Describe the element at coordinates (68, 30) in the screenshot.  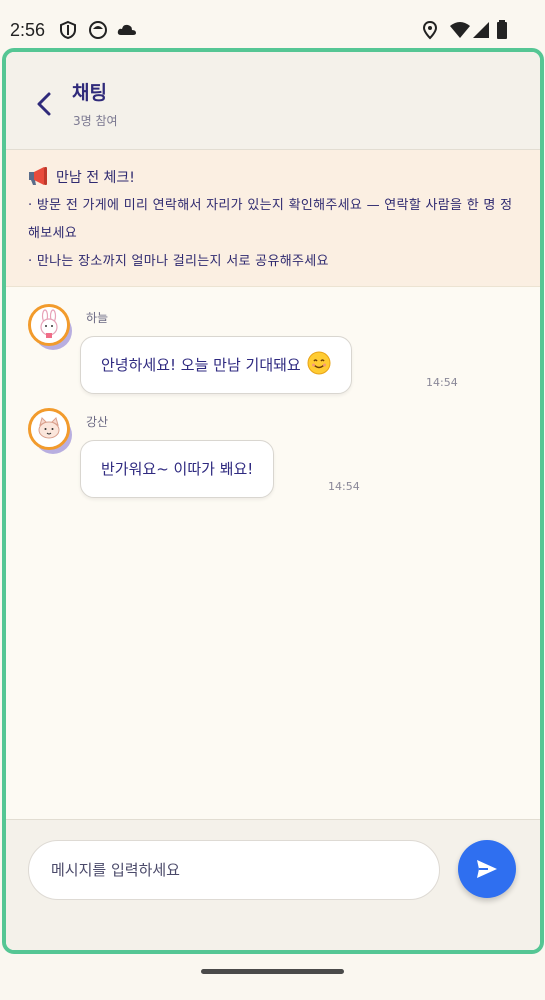
I see `shield-icon` at that location.